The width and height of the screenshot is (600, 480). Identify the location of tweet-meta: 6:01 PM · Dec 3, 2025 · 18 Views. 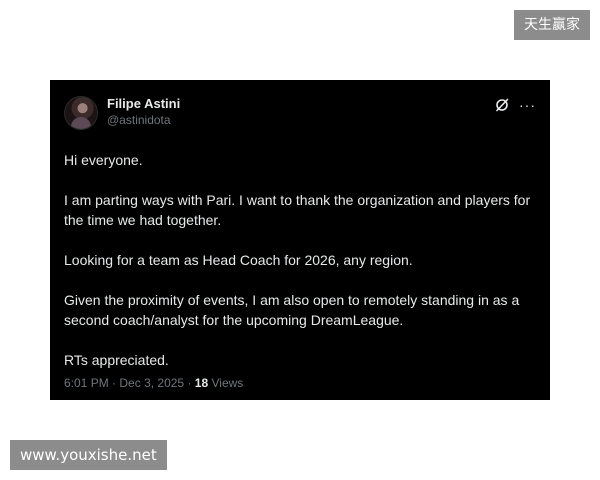
(153, 383).